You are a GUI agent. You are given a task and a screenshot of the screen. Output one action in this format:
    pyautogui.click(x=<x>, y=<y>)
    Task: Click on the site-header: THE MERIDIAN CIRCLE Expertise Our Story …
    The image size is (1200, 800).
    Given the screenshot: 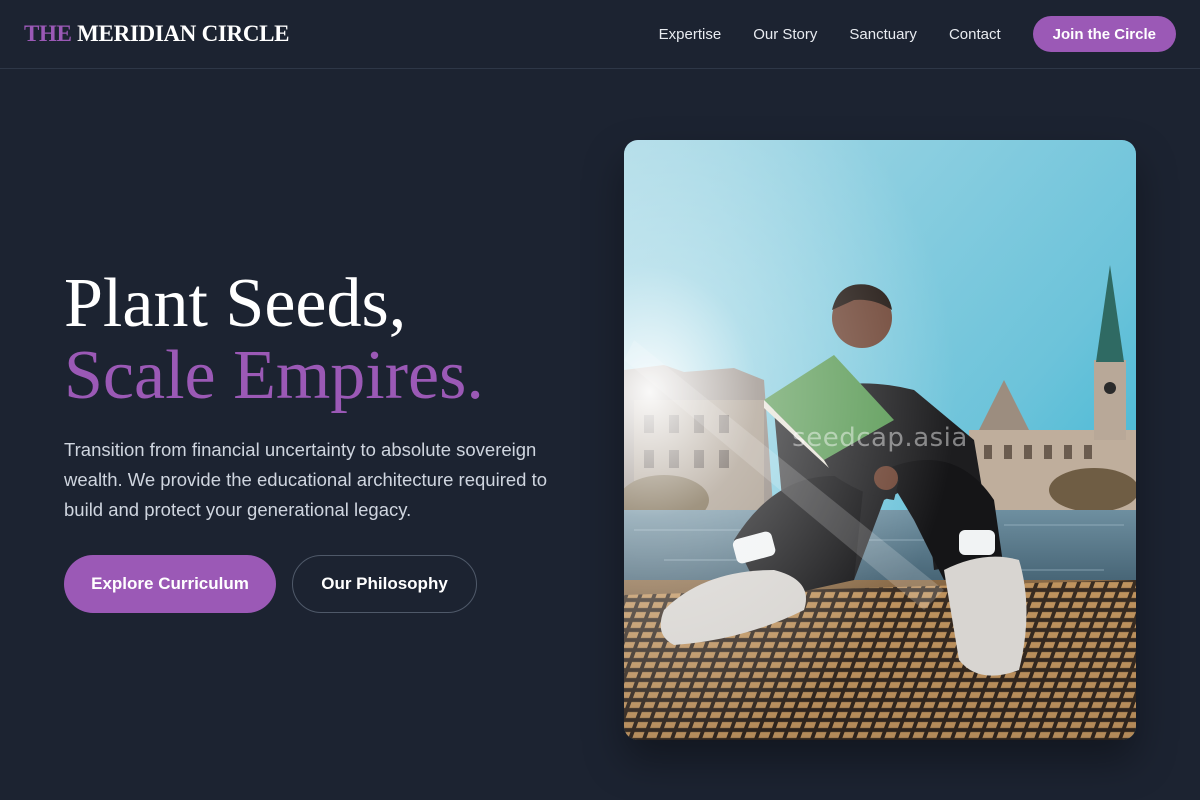 What is the action you would take?
    pyautogui.click(x=600, y=34)
    